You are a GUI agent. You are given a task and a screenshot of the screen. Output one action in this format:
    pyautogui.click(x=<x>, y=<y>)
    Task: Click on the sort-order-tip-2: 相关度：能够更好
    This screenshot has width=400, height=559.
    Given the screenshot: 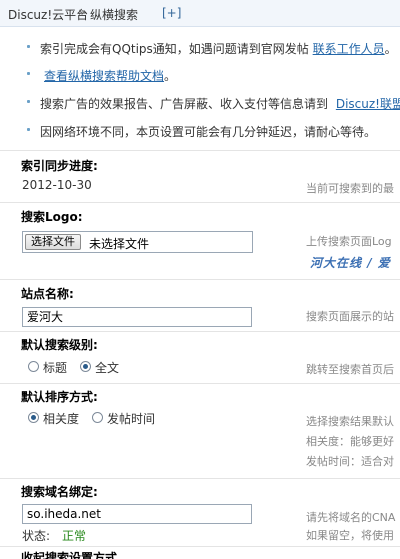 What is the action you would take?
    pyautogui.click(x=350, y=441)
    